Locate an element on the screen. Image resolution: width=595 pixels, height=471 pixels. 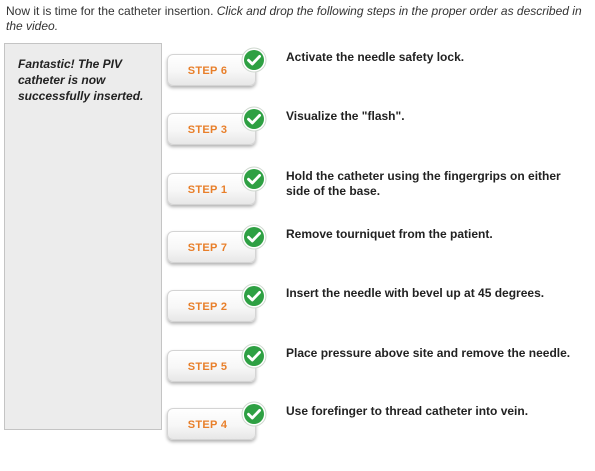
step-row: STEP 3 Visualize the "flash". is located at coordinates (377, 131).